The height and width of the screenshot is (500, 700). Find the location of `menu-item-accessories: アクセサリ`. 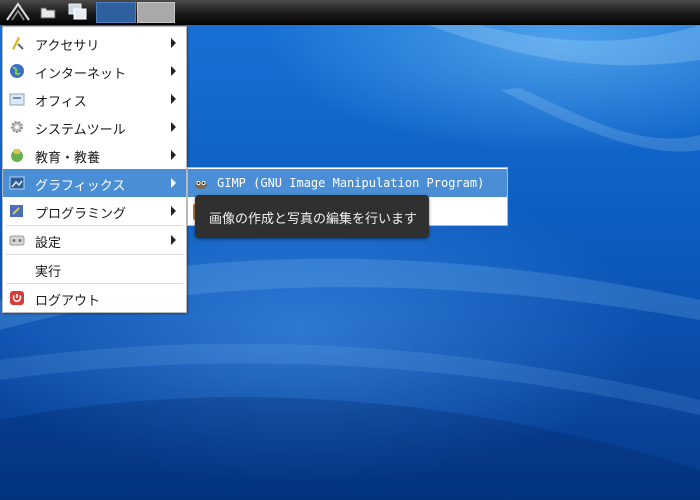

menu-item-accessories: アクセサリ is located at coordinates (94, 43).